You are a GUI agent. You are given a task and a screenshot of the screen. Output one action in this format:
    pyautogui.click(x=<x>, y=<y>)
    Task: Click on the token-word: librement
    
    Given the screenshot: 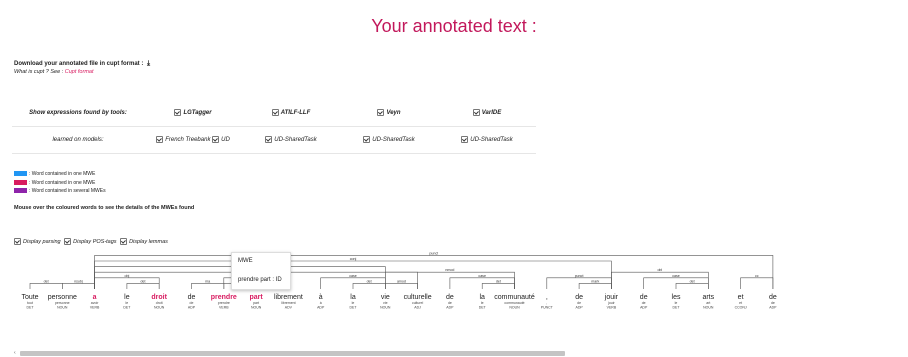 What is the action you would take?
    pyautogui.click(x=288, y=297)
    